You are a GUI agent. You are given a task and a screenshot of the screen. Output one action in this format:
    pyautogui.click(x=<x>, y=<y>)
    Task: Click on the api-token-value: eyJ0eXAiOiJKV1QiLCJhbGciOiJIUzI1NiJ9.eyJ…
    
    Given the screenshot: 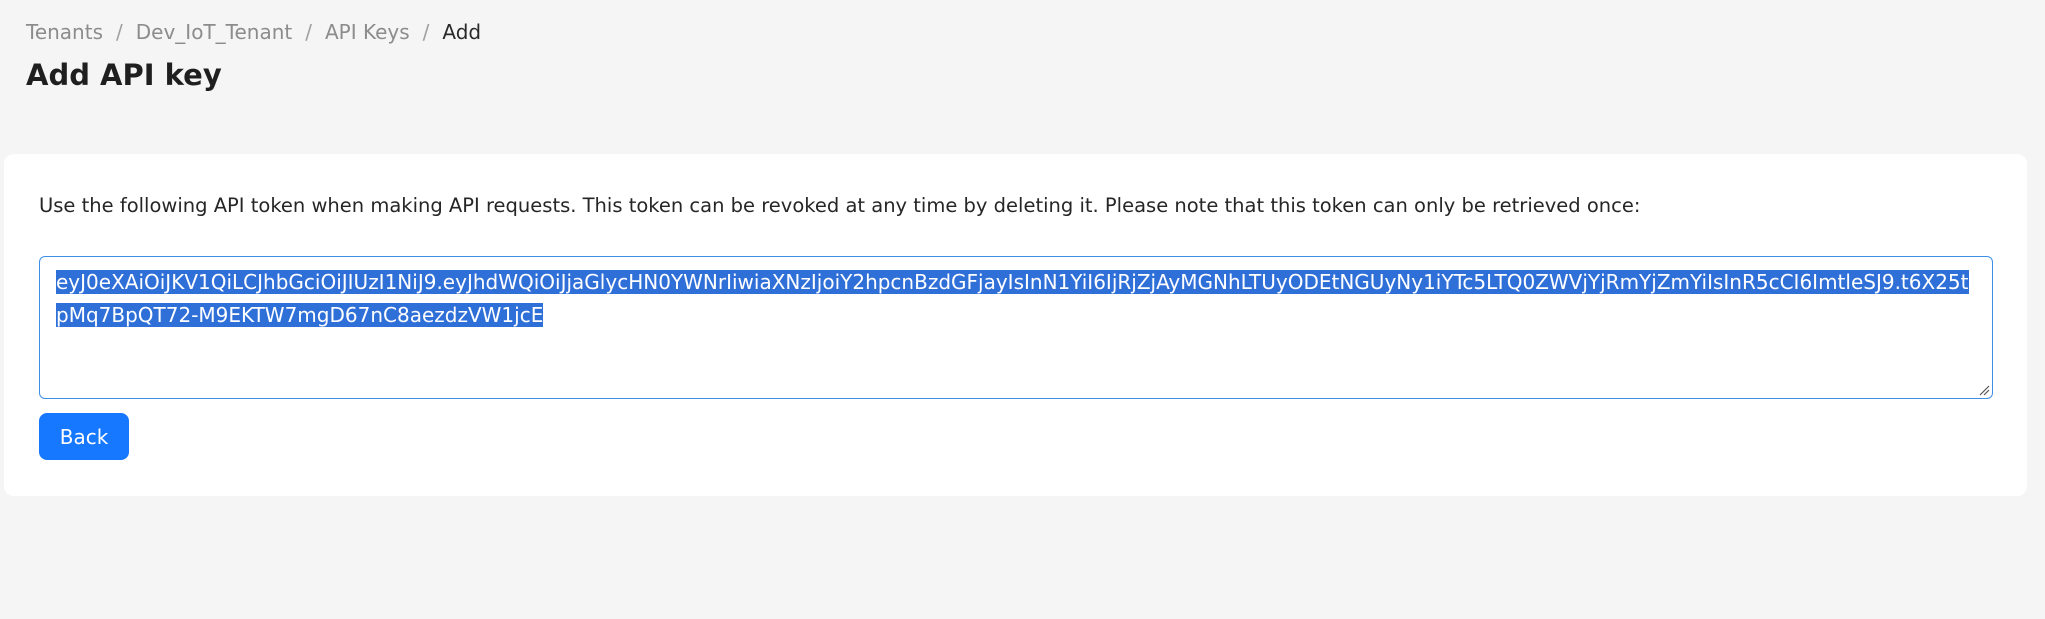 What is the action you would take?
    pyautogui.click(x=1016, y=299)
    